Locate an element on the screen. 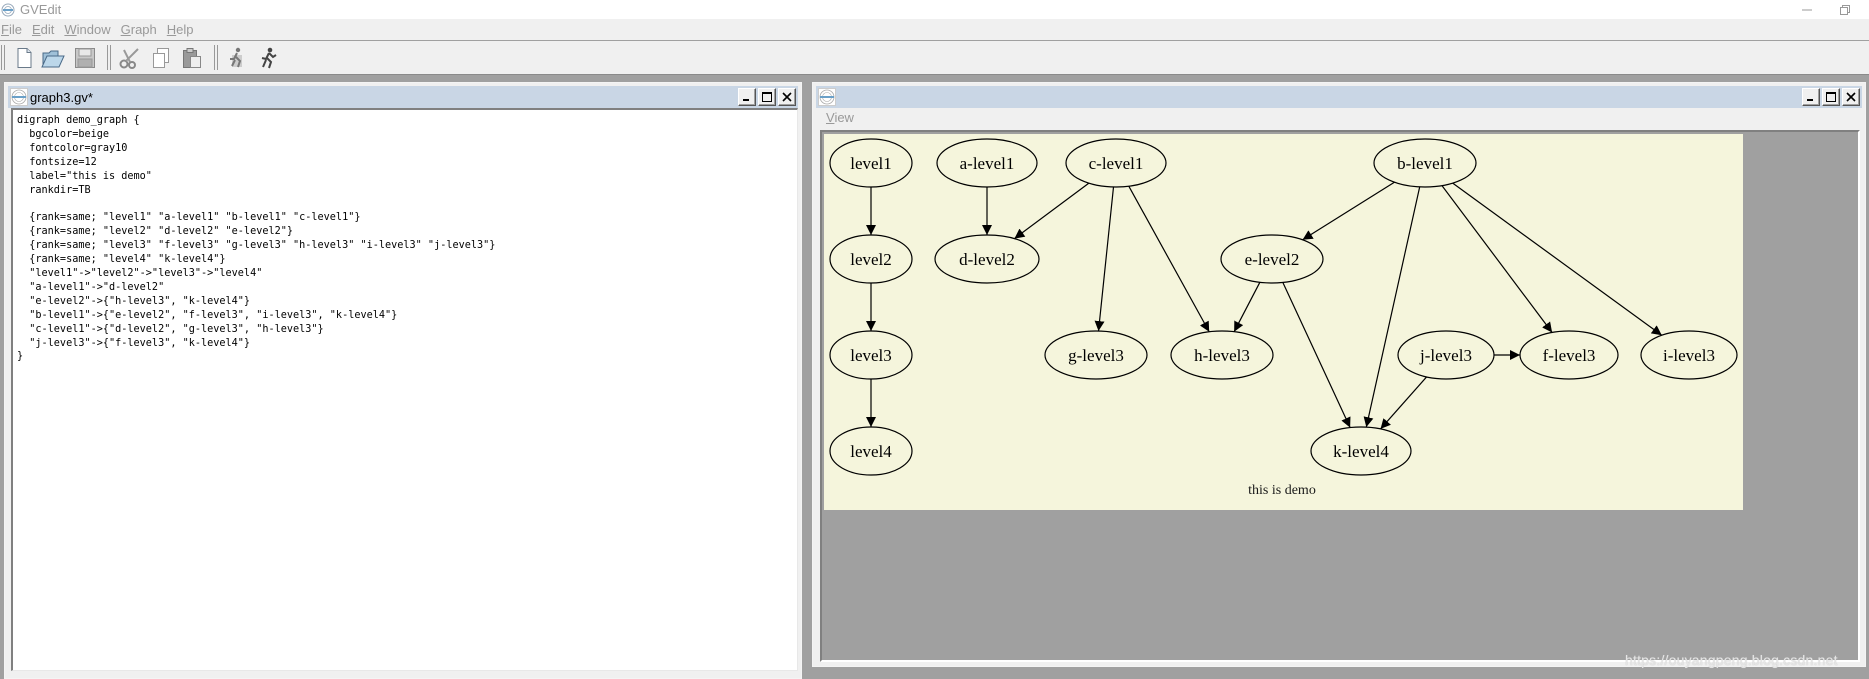  graph-node-f-level3: f-level3 is located at coordinates (1569, 355).